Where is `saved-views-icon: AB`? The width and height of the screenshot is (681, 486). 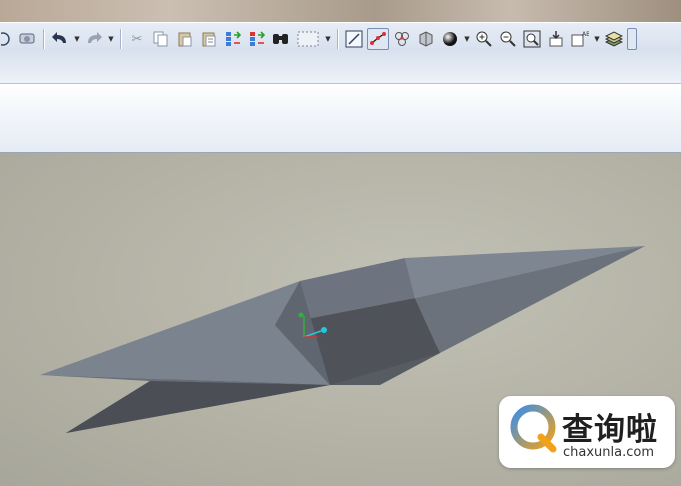 saved-views-icon: AB is located at coordinates (580, 39).